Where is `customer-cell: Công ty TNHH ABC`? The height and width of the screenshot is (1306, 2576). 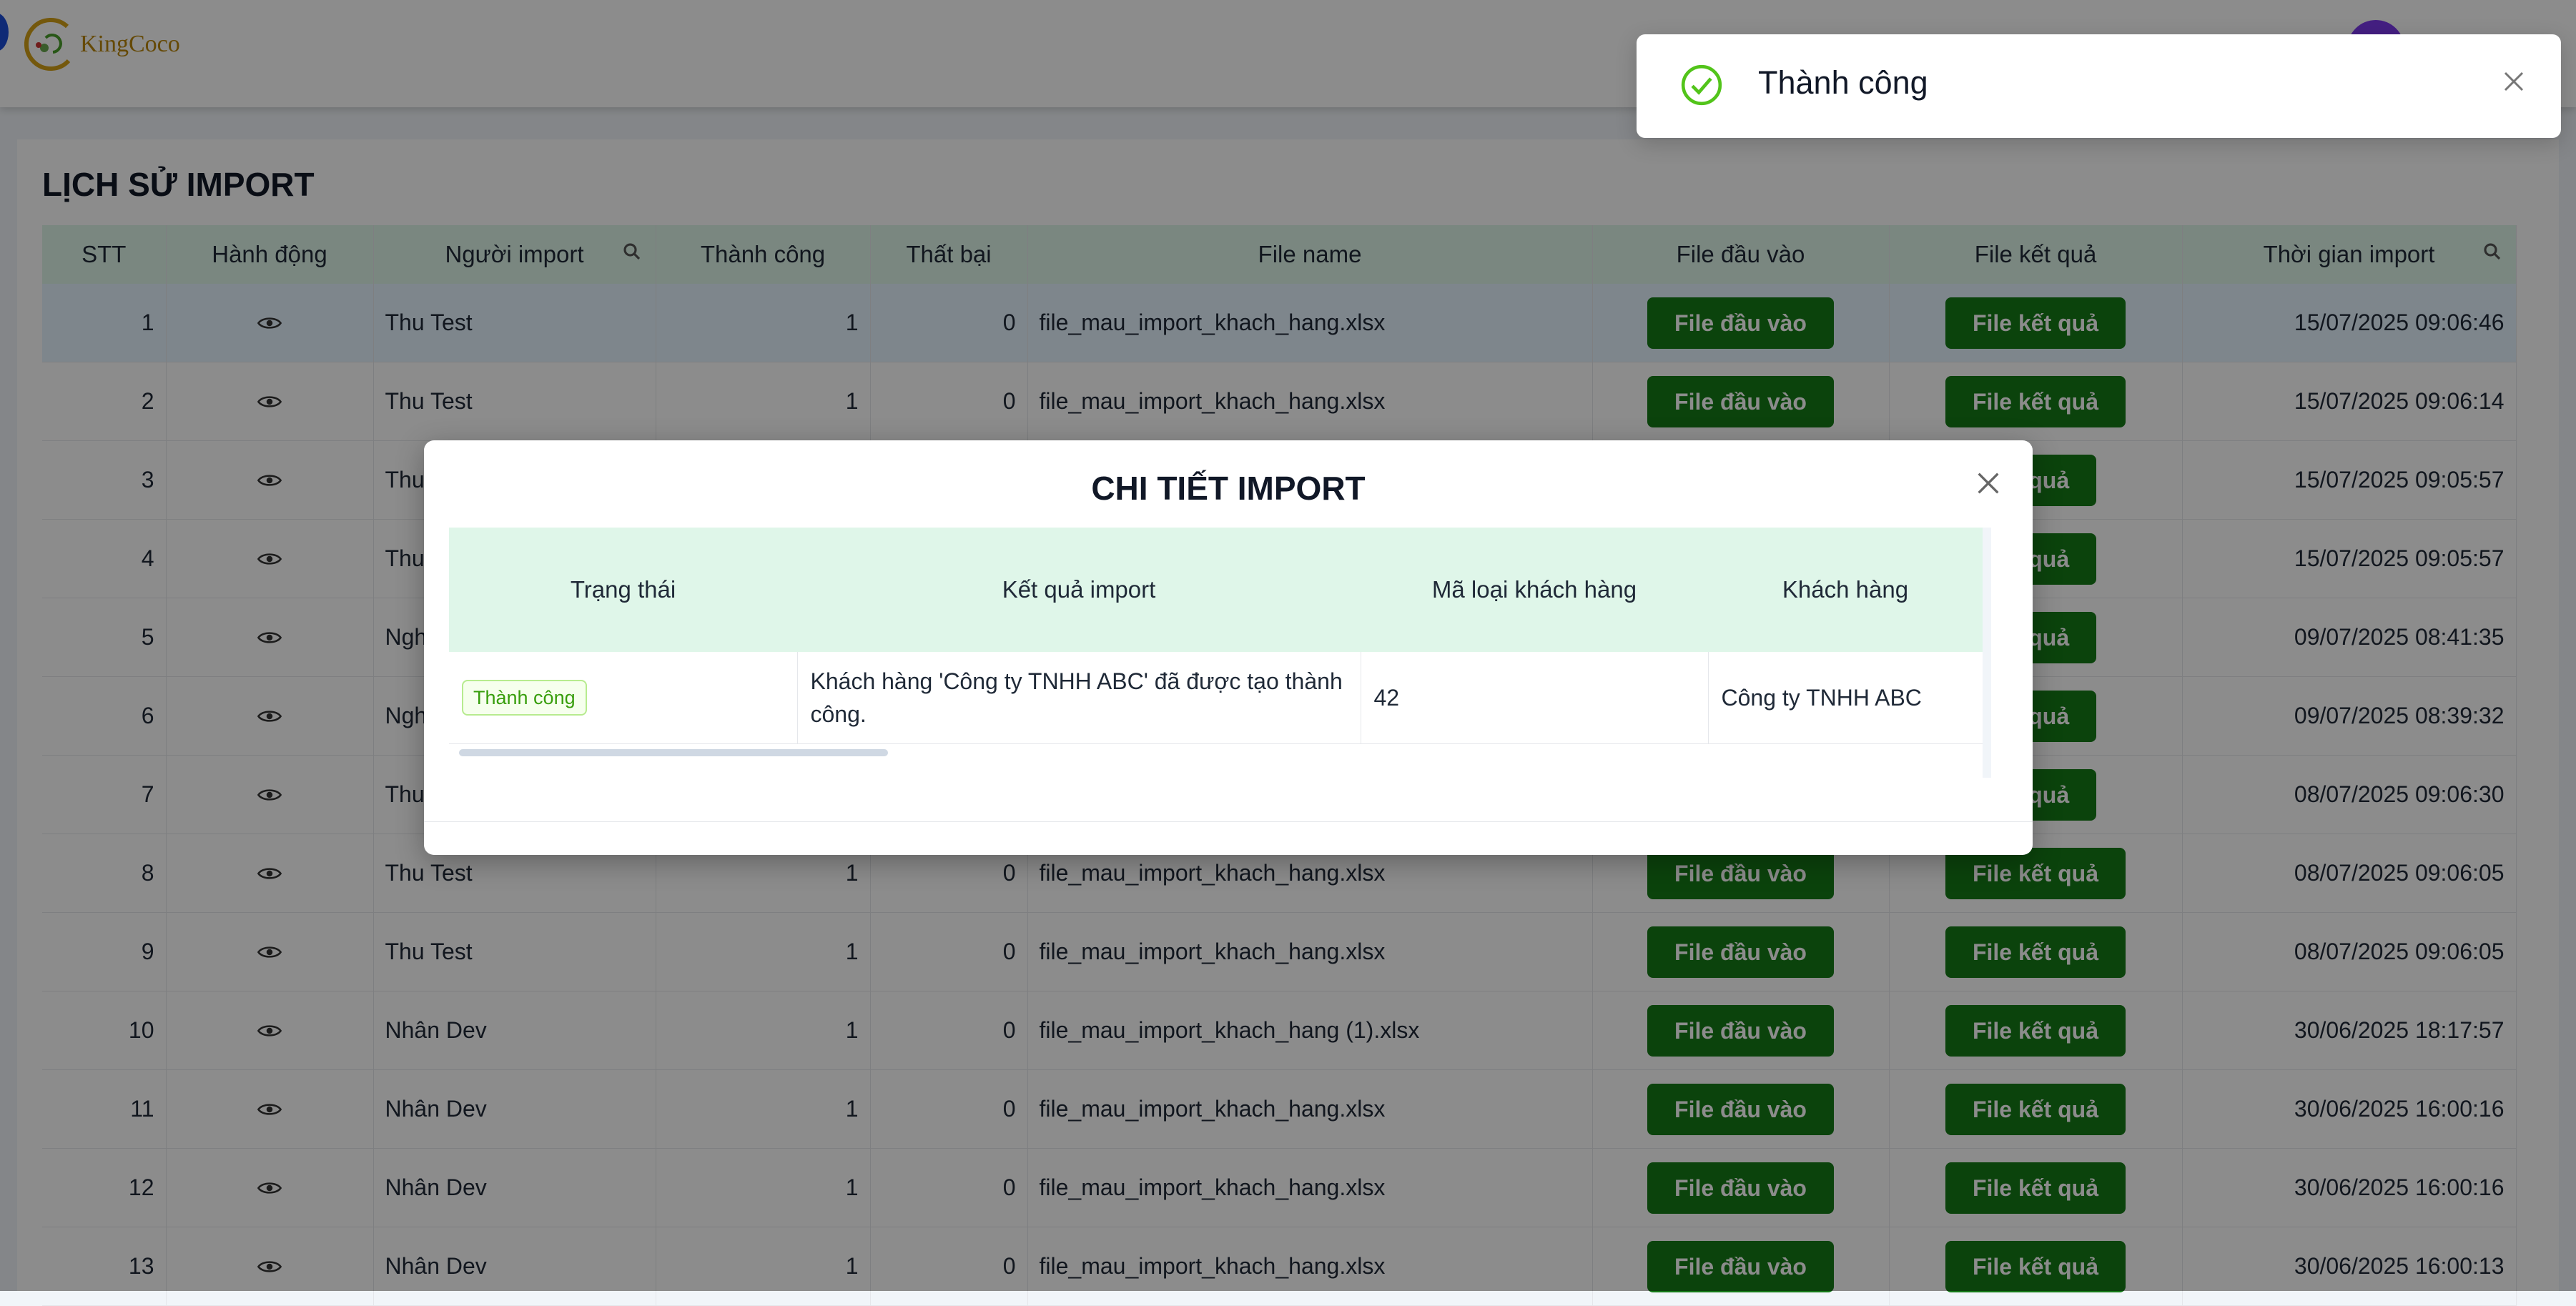
customer-cell: Công ty TNHH ABC is located at coordinates (1845, 698).